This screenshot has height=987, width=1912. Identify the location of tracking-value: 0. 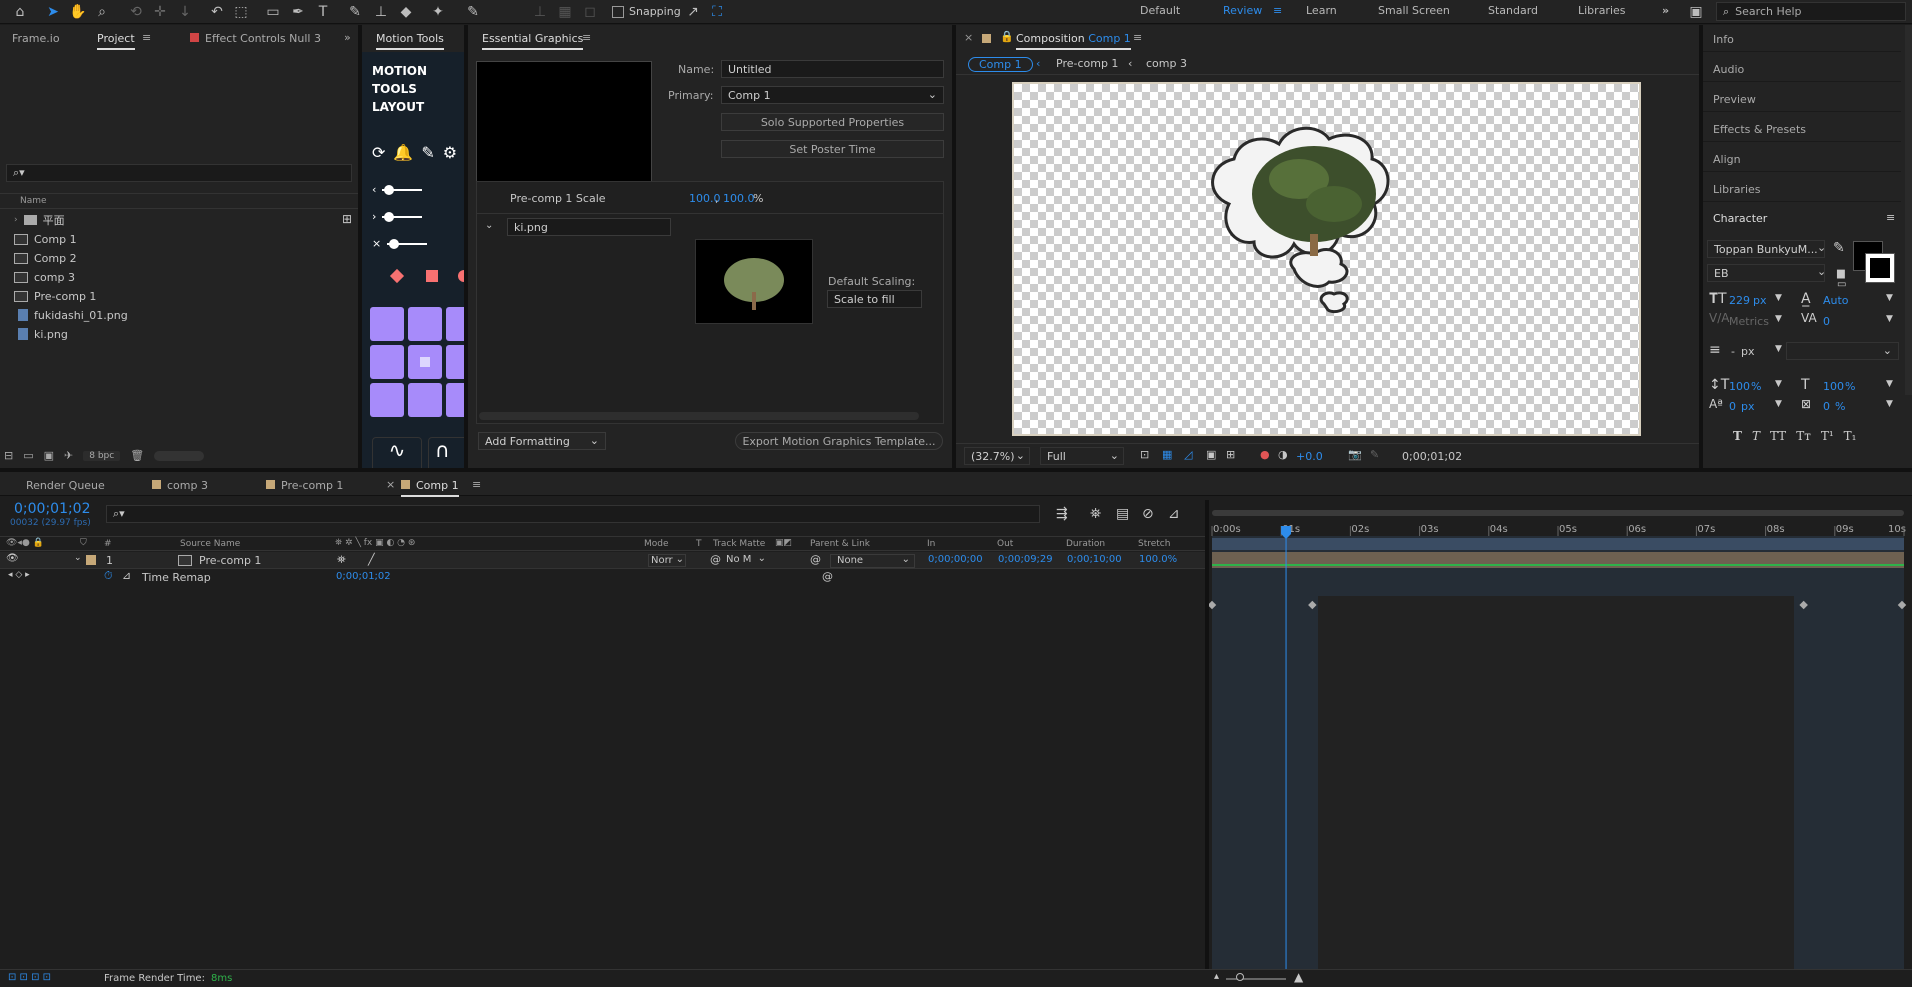
(1826, 321).